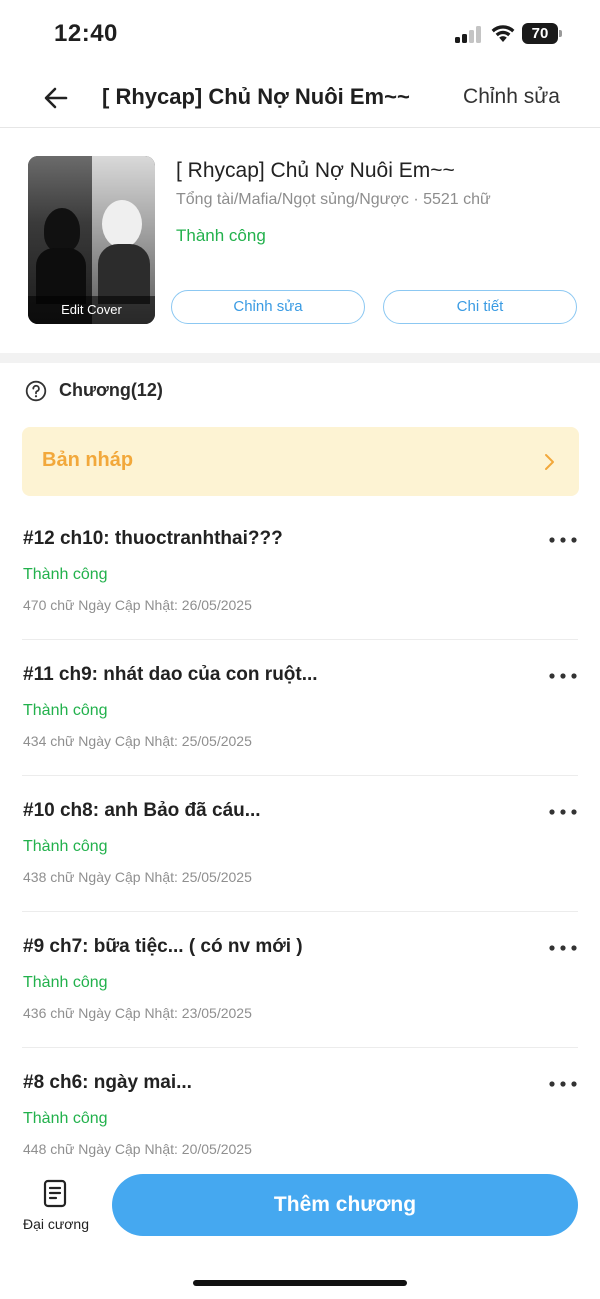 This screenshot has height=1299, width=600. I want to click on page-title: [ Rhycap] Chủ Nợ Nuôi Em~~, so click(256, 96).